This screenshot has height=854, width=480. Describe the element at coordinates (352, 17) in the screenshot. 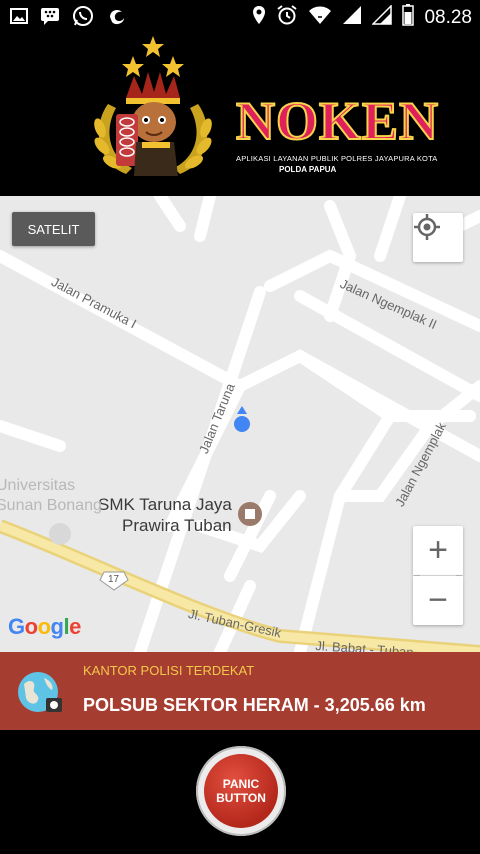

I see `signal-icon` at that location.